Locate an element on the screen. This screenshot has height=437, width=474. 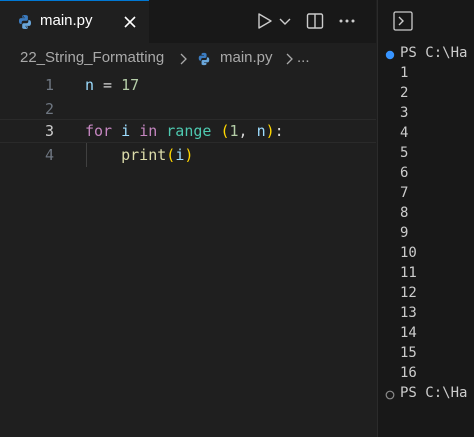
success-dot-icon is located at coordinates (390, 54).